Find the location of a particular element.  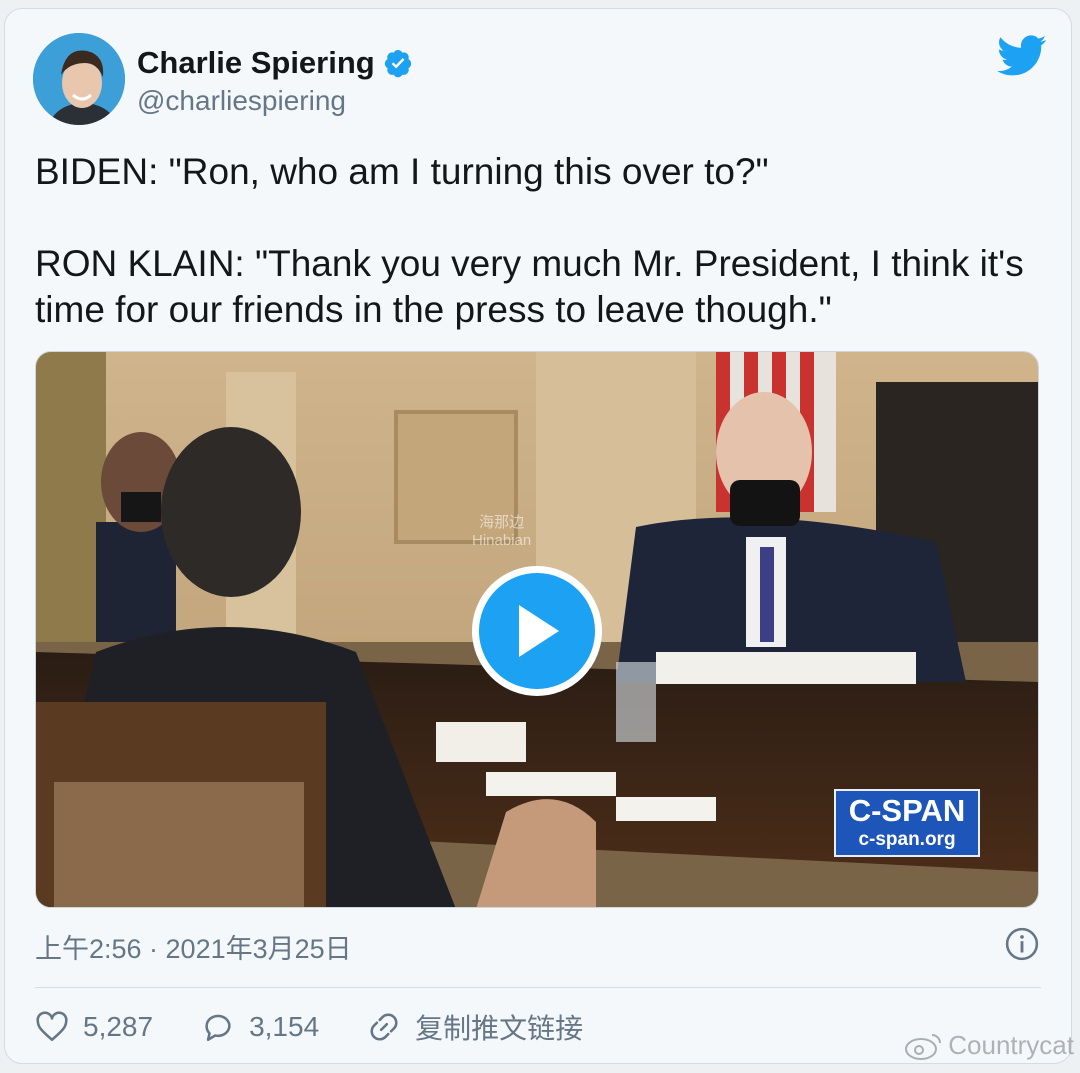

author-name: Charlie Spiering is located at coordinates (256, 63).